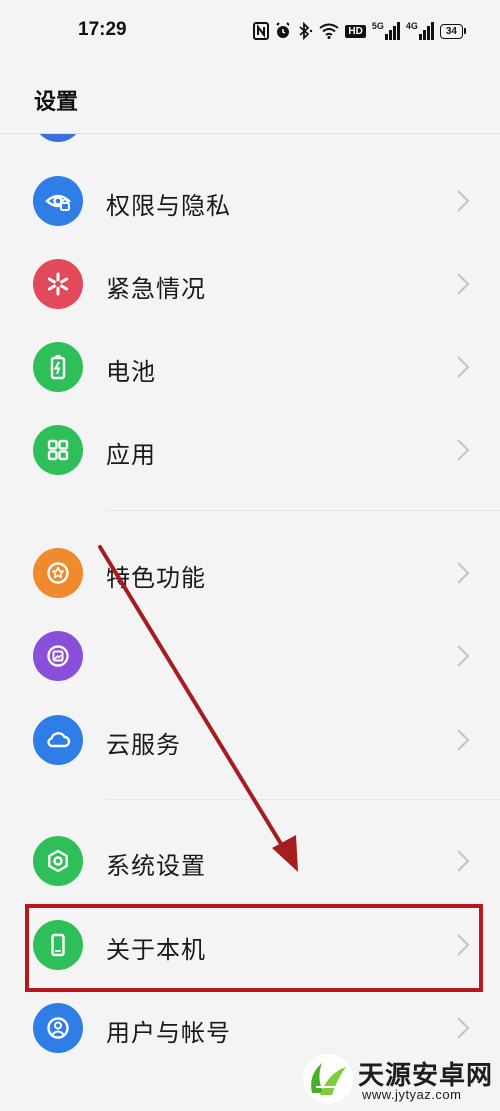 The image size is (500, 1111). I want to click on watermark-url: www.jytyaz.com, so click(412, 1094).